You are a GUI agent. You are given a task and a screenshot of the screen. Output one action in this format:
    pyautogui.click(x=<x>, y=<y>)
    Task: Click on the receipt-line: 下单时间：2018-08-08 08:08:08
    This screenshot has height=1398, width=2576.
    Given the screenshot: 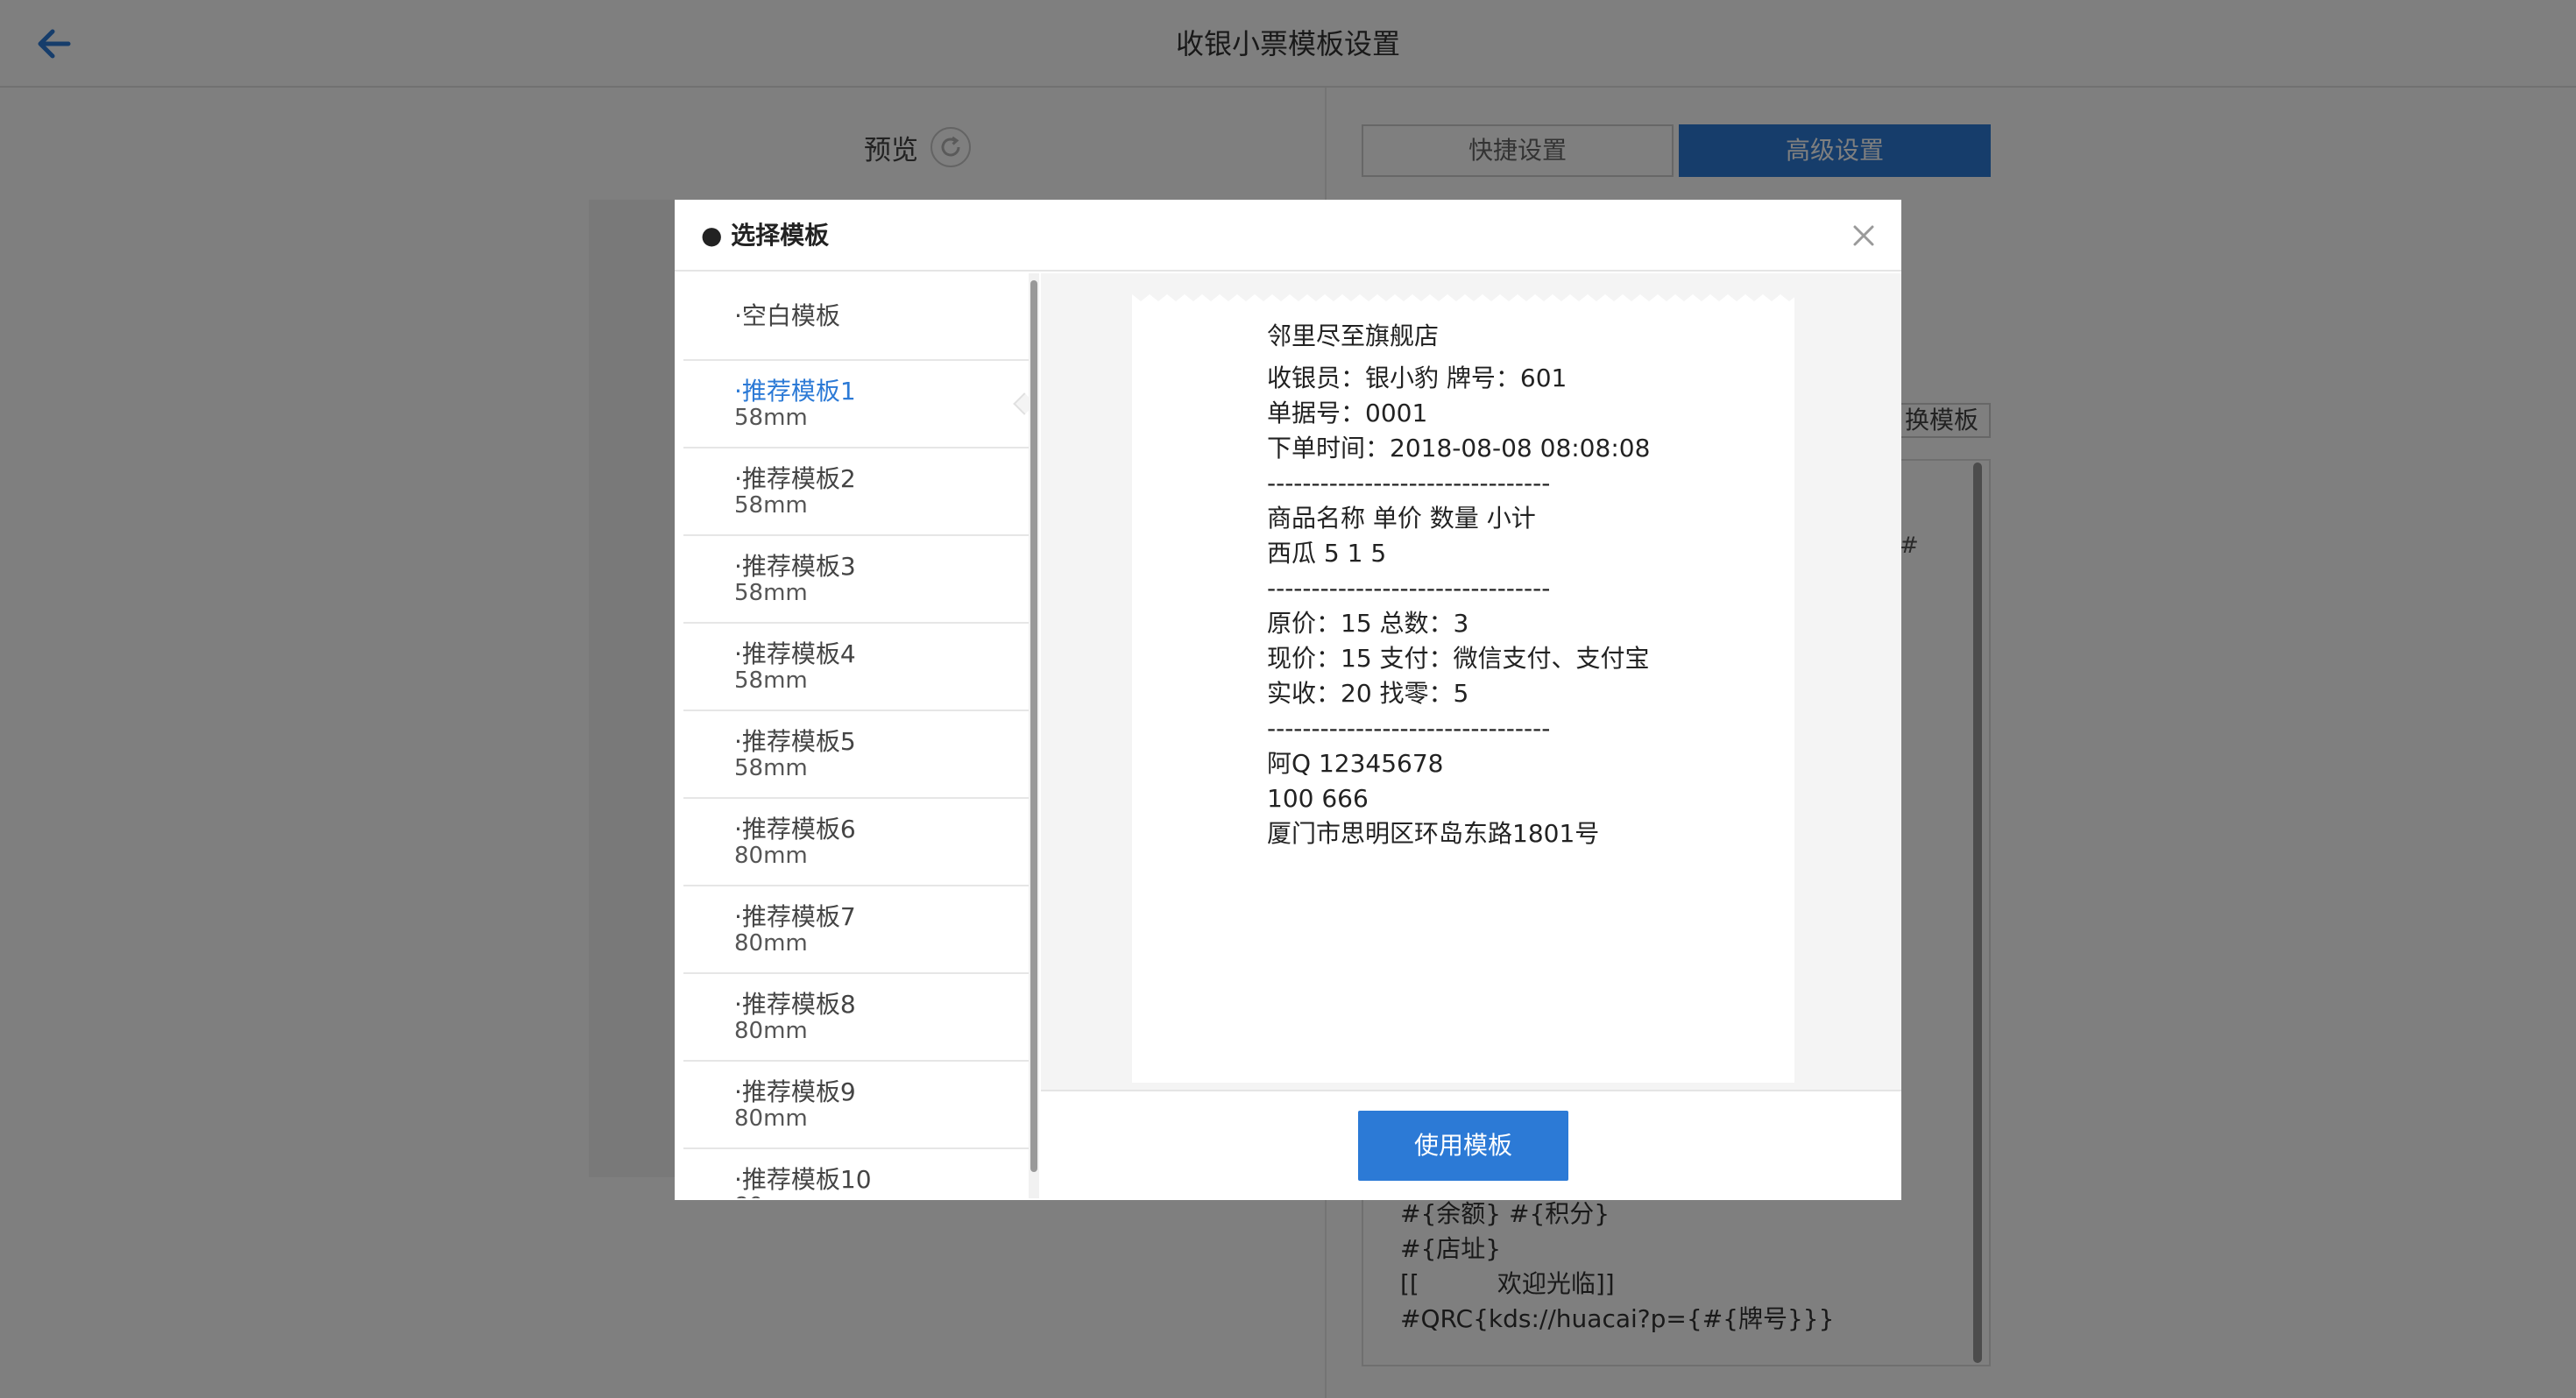 What is the action you would take?
    pyautogui.click(x=1459, y=448)
    